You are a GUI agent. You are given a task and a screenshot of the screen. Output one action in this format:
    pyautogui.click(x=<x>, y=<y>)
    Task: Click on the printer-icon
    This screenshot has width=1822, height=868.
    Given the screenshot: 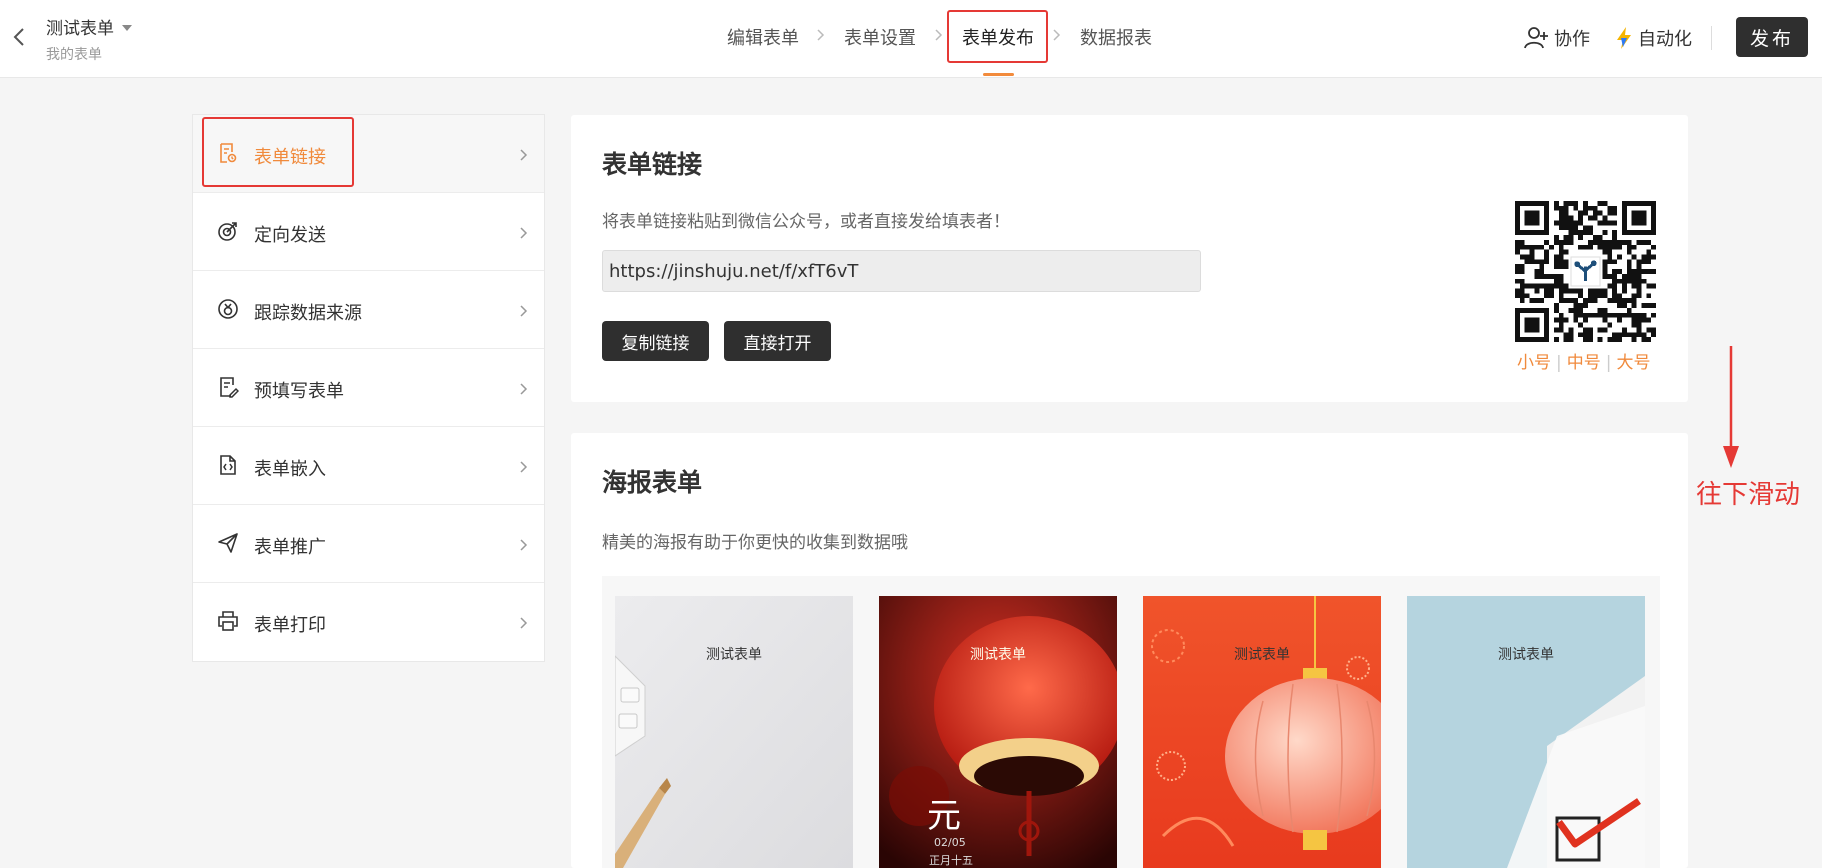 What is the action you would take?
    pyautogui.click(x=228, y=621)
    